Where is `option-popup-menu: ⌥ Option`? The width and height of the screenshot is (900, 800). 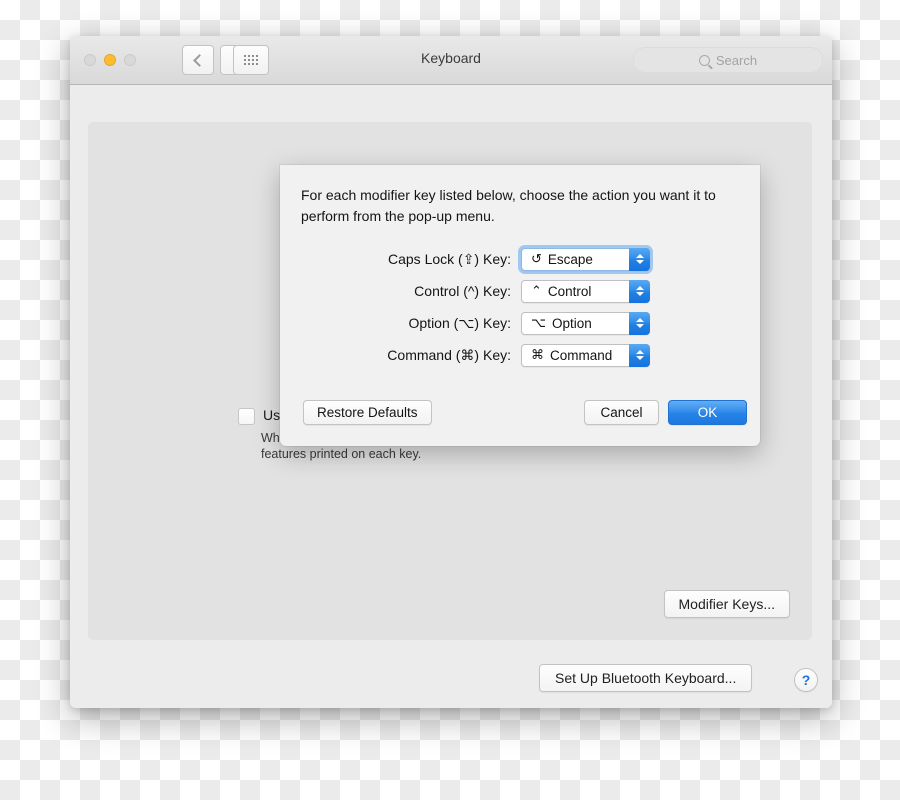 option-popup-menu: ⌥ Option is located at coordinates (585, 323).